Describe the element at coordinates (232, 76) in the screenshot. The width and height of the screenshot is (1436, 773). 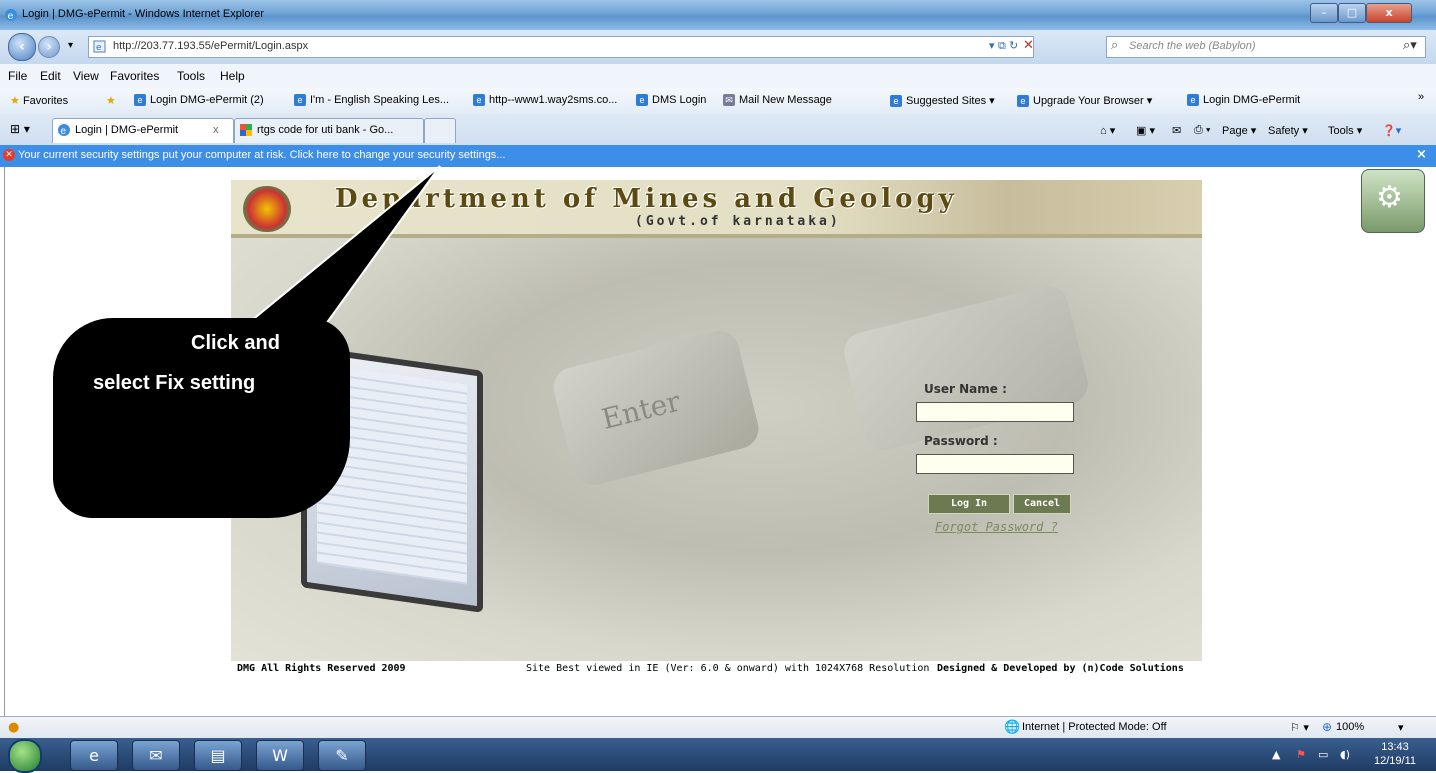
I see `menu-help: Help` at that location.